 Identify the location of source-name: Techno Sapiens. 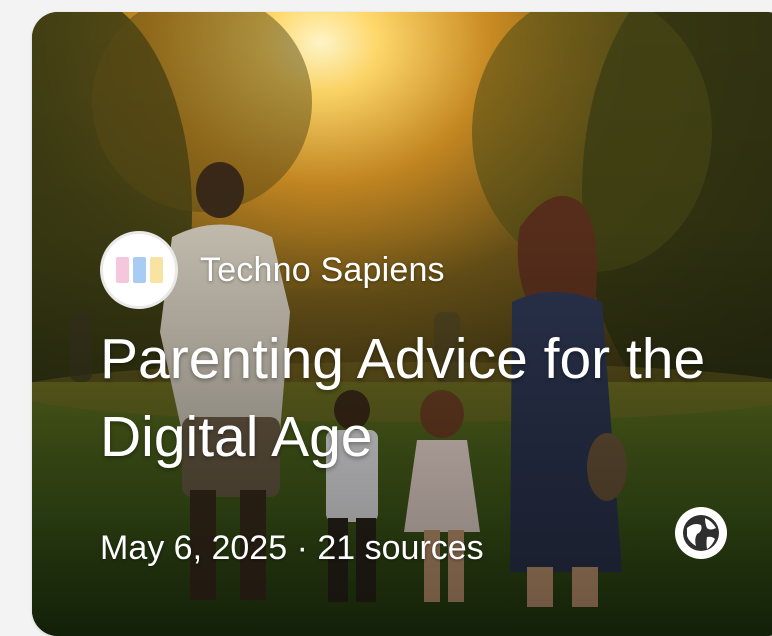
(322, 269).